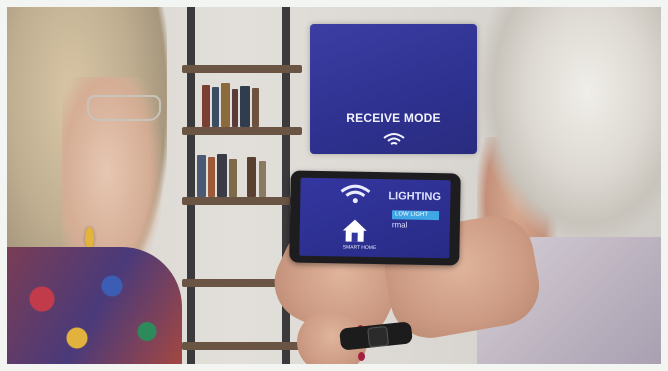 The width and height of the screenshot is (668, 371). I want to click on tv-mode-label: RECEIVE MODE, so click(393, 118).